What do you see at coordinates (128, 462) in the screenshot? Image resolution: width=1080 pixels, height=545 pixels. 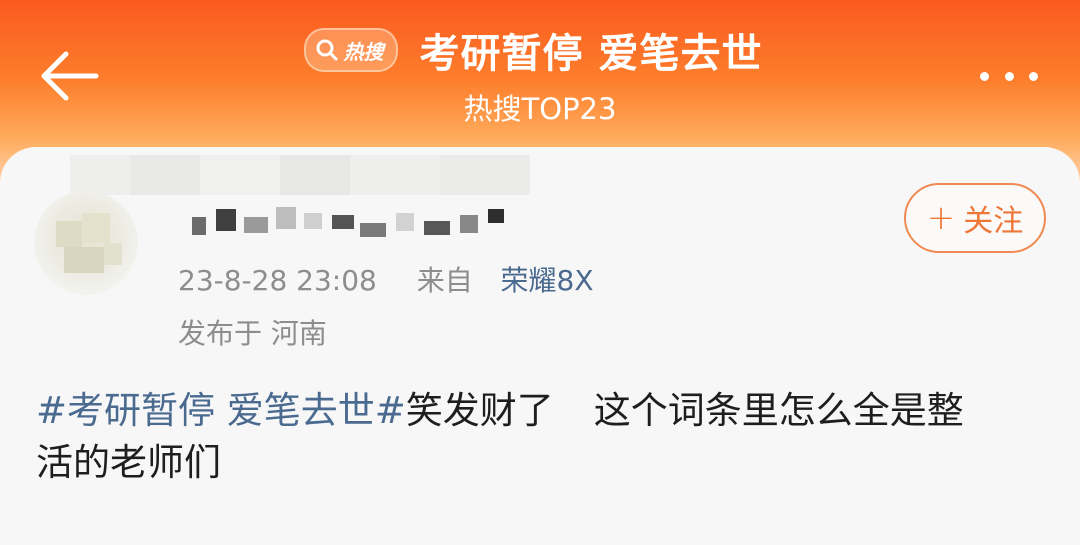 I see `post-text-line: 活的老师们` at bounding box center [128, 462].